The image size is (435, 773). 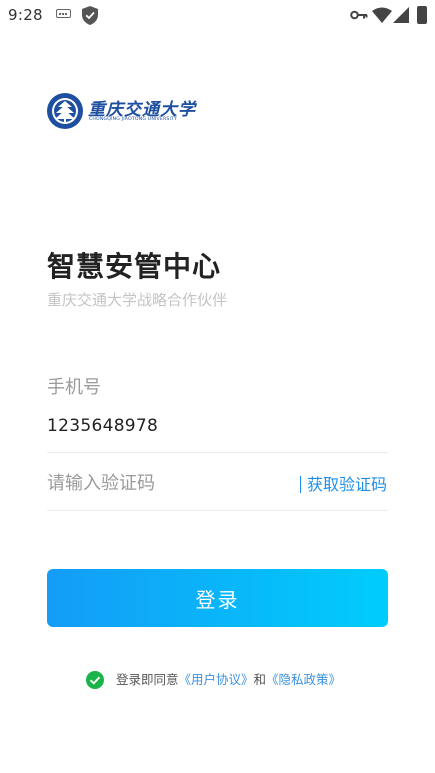 I want to click on phone-input, so click(x=217, y=426).